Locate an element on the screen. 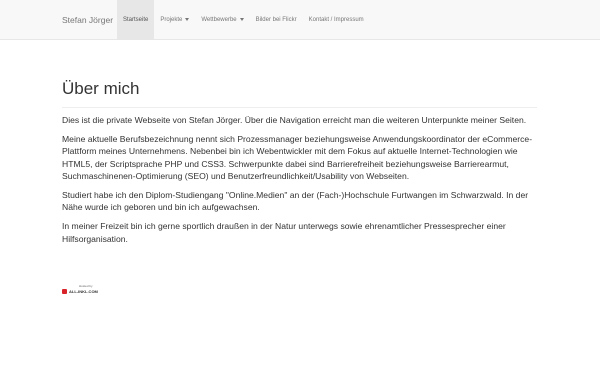 The image size is (600, 375). hosting-logo-icon is located at coordinates (64, 291).